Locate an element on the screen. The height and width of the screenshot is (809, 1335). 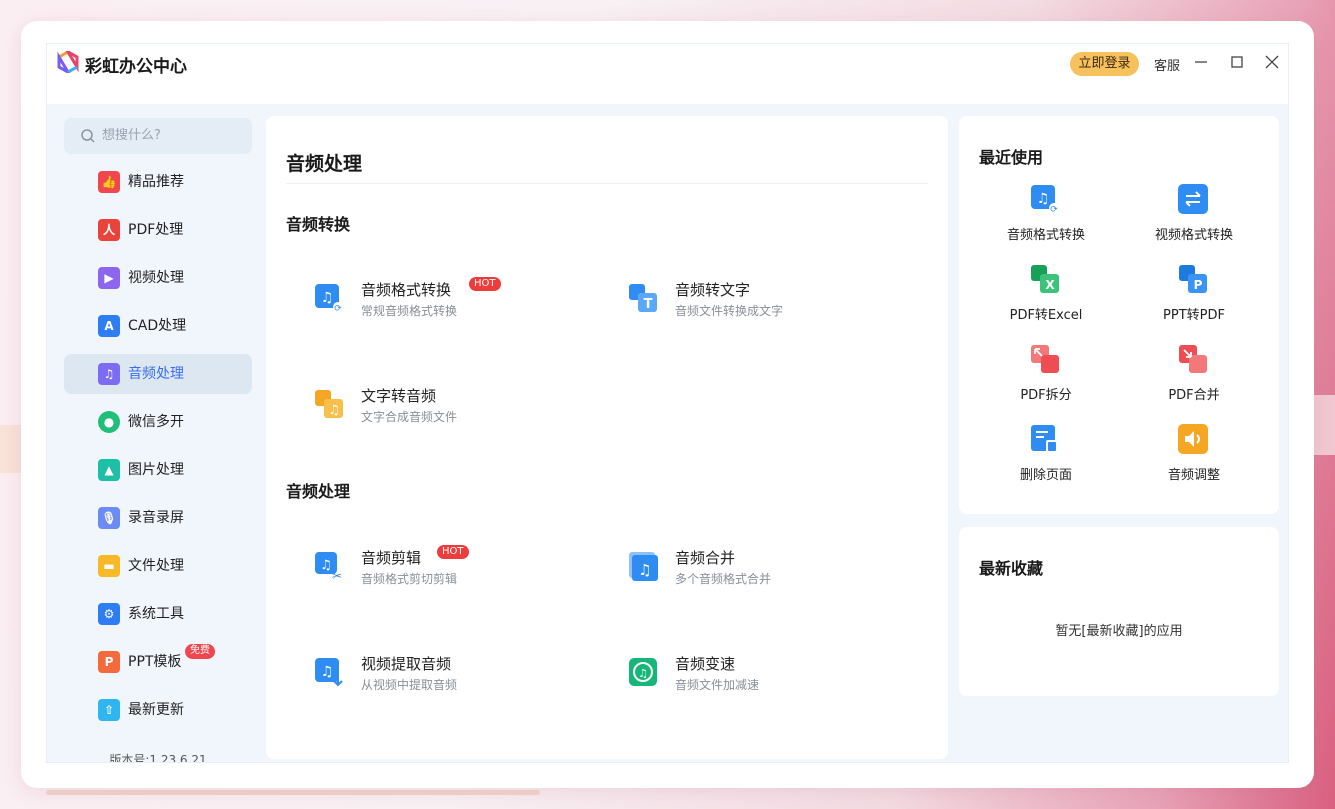
customer-service-link: 客服 is located at coordinates (1167, 64).